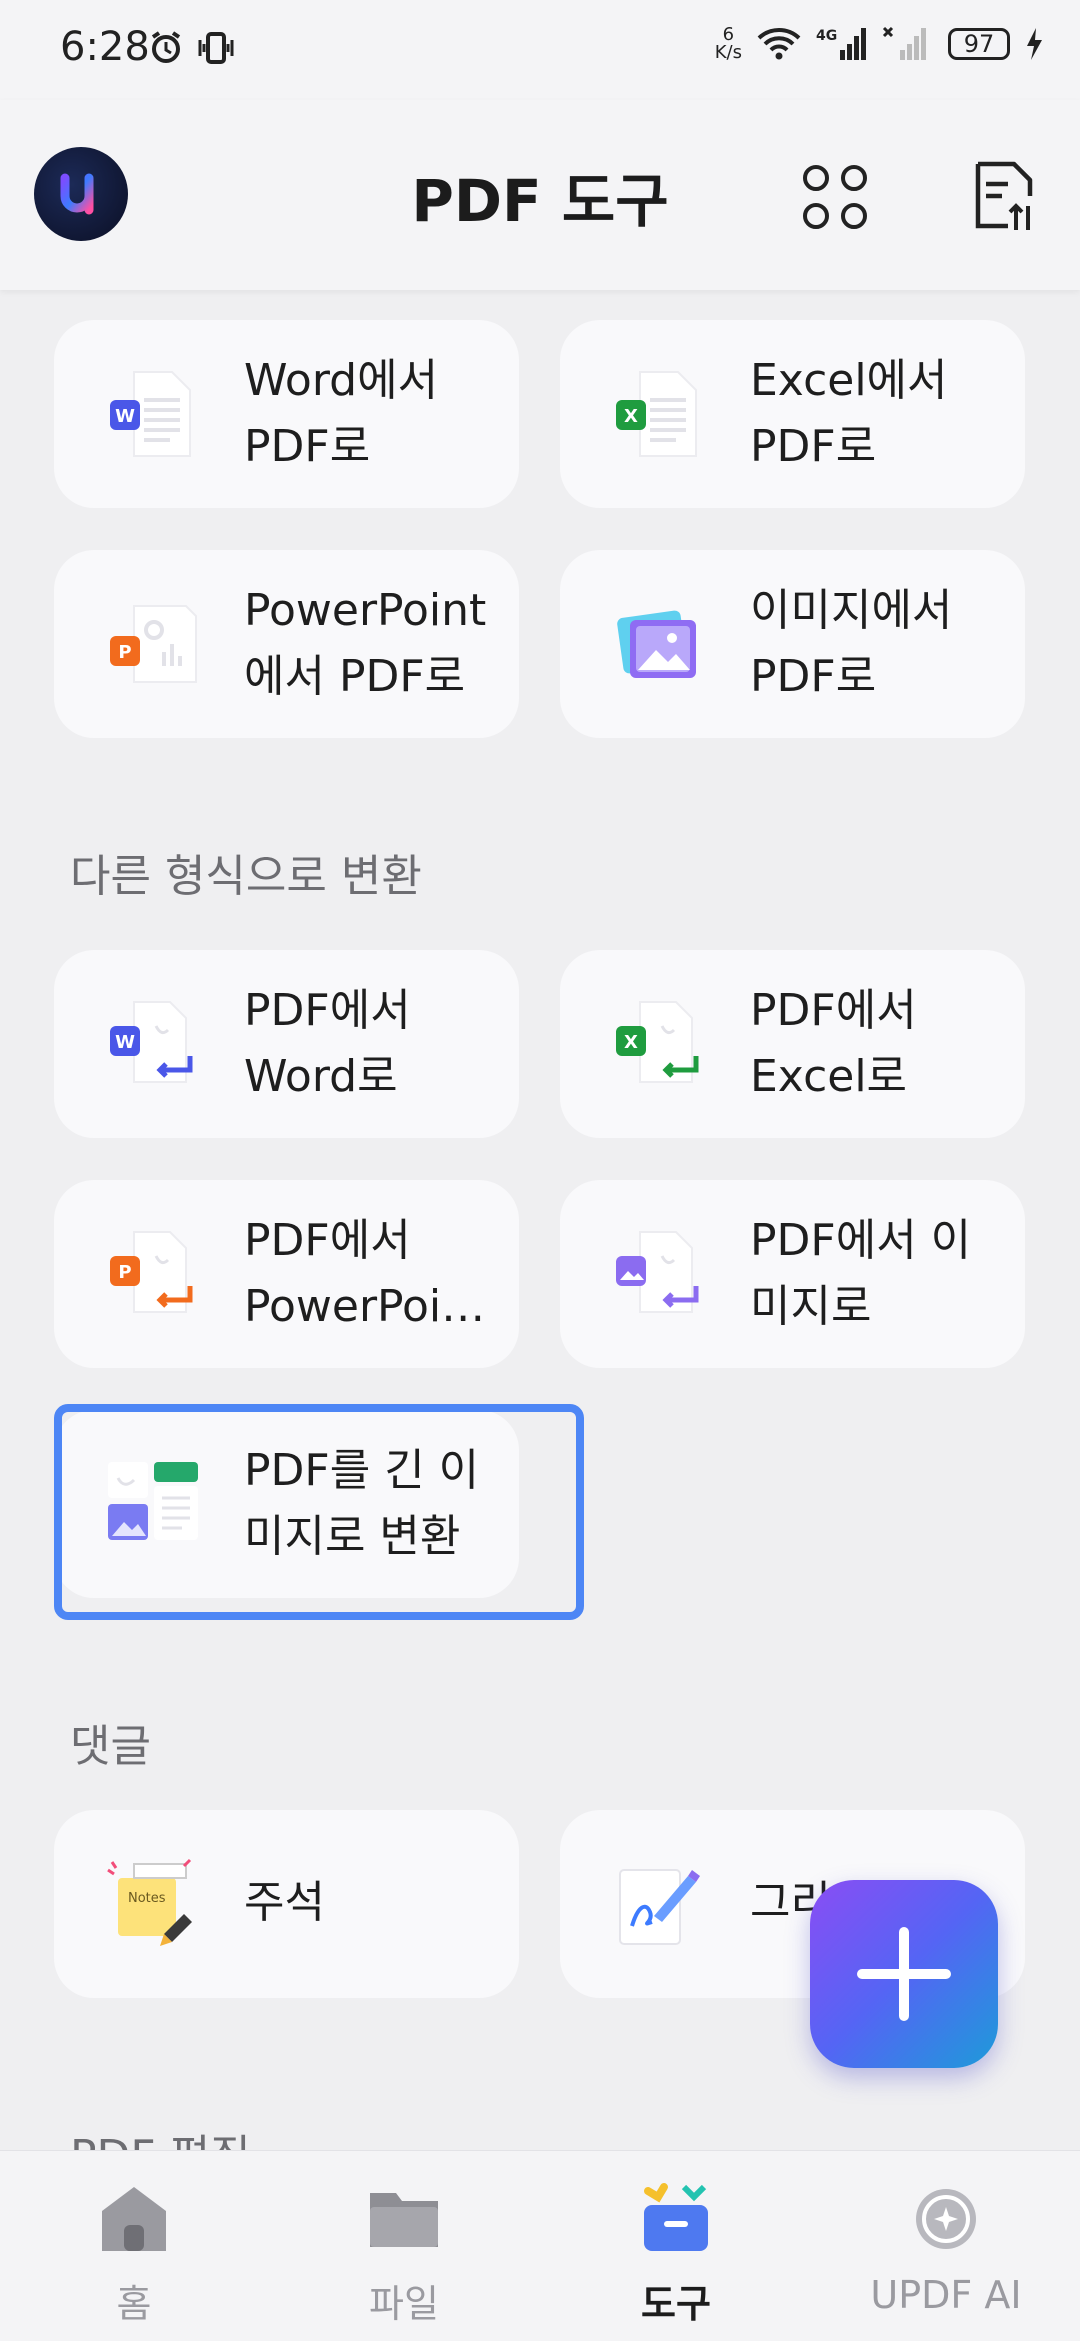 The height and width of the screenshot is (2341, 1080). What do you see at coordinates (659, 1907) in the screenshot?
I see `draw-icon` at bounding box center [659, 1907].